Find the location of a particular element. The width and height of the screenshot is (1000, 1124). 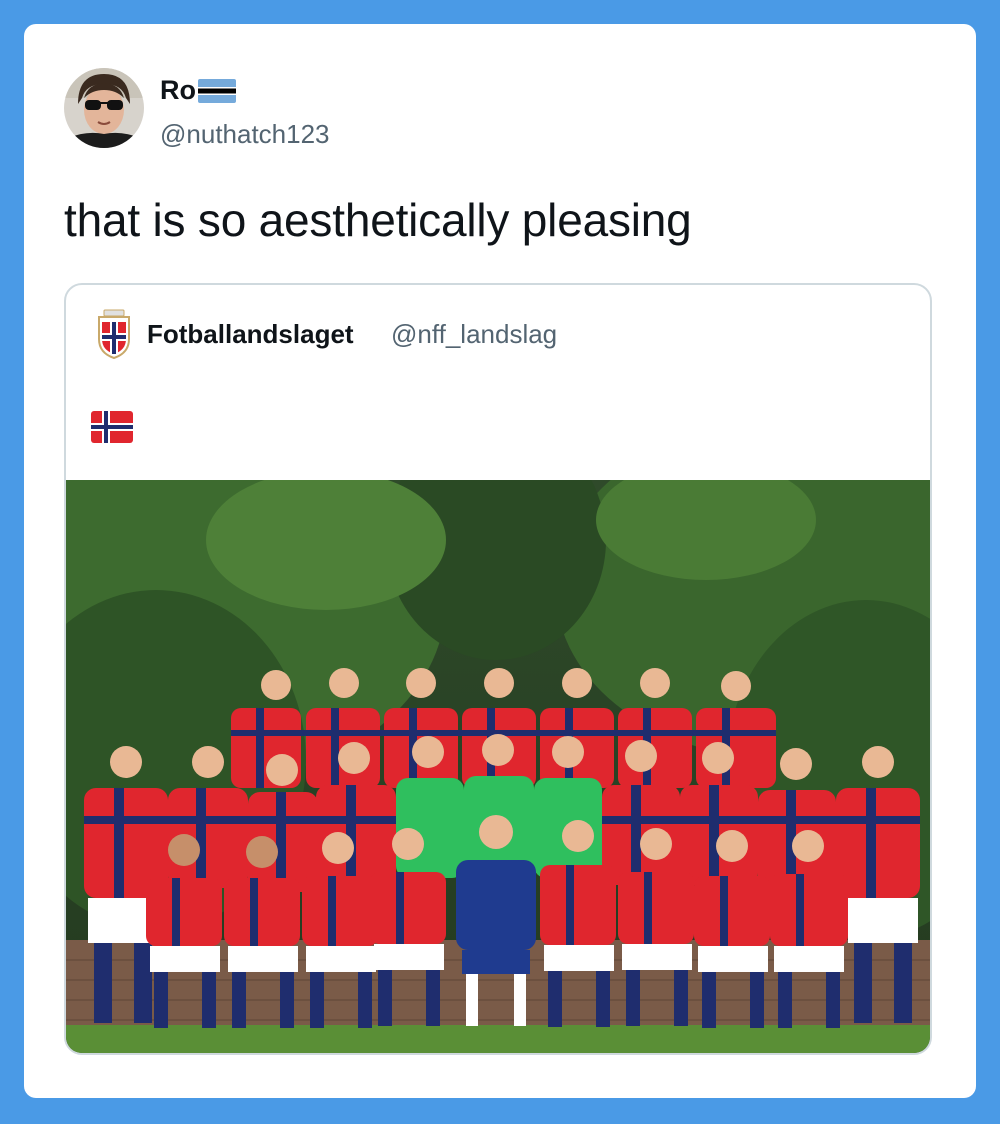

flag-norway-icon is located at coordinates (112, 427).